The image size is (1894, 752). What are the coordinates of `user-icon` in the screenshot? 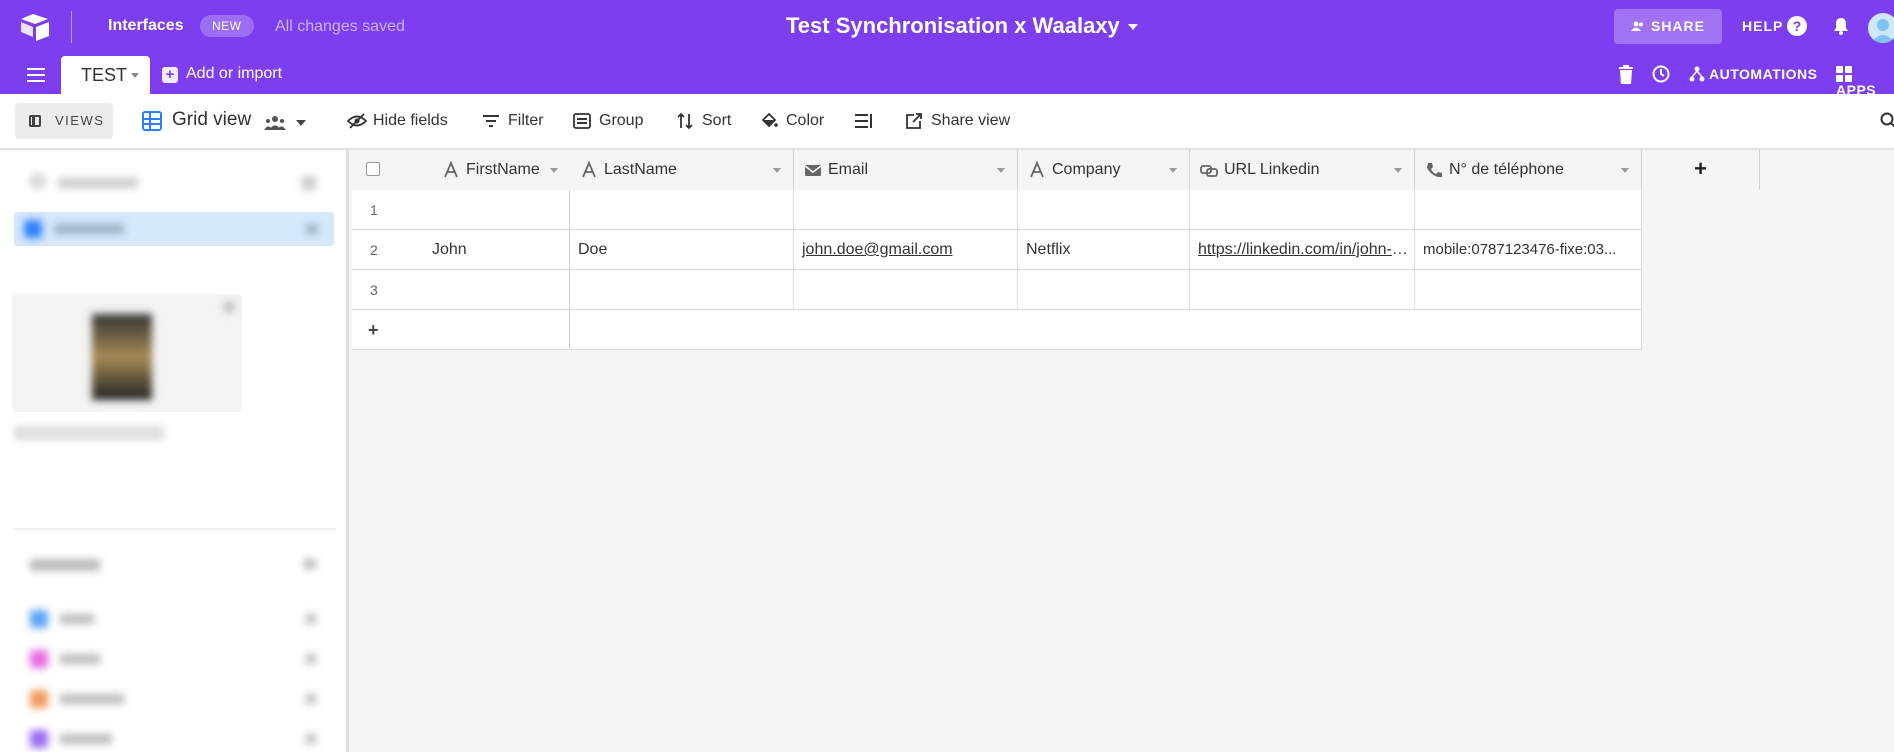 It's located at (1882, 31).